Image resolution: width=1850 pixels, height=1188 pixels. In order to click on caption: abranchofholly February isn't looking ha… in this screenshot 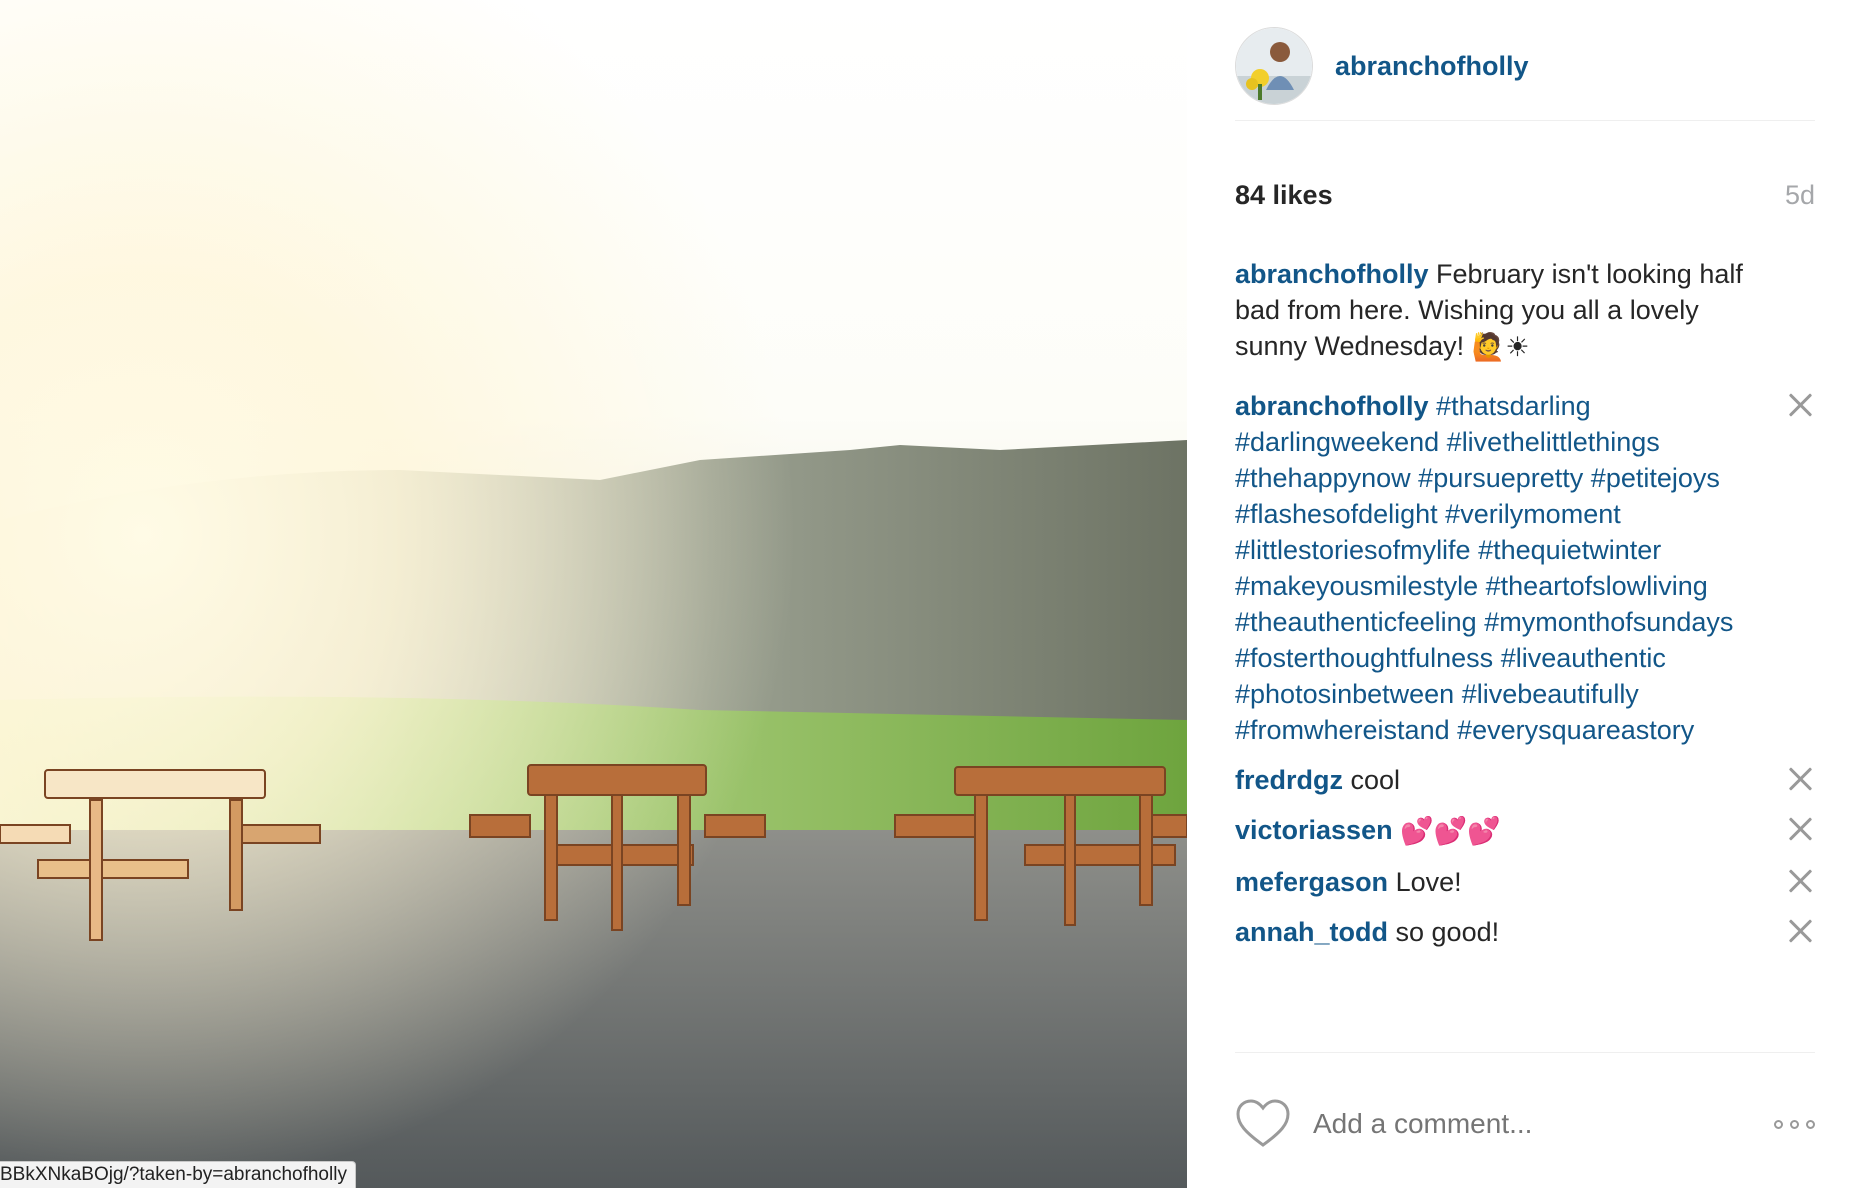, I will do `click(1525, 311)`.